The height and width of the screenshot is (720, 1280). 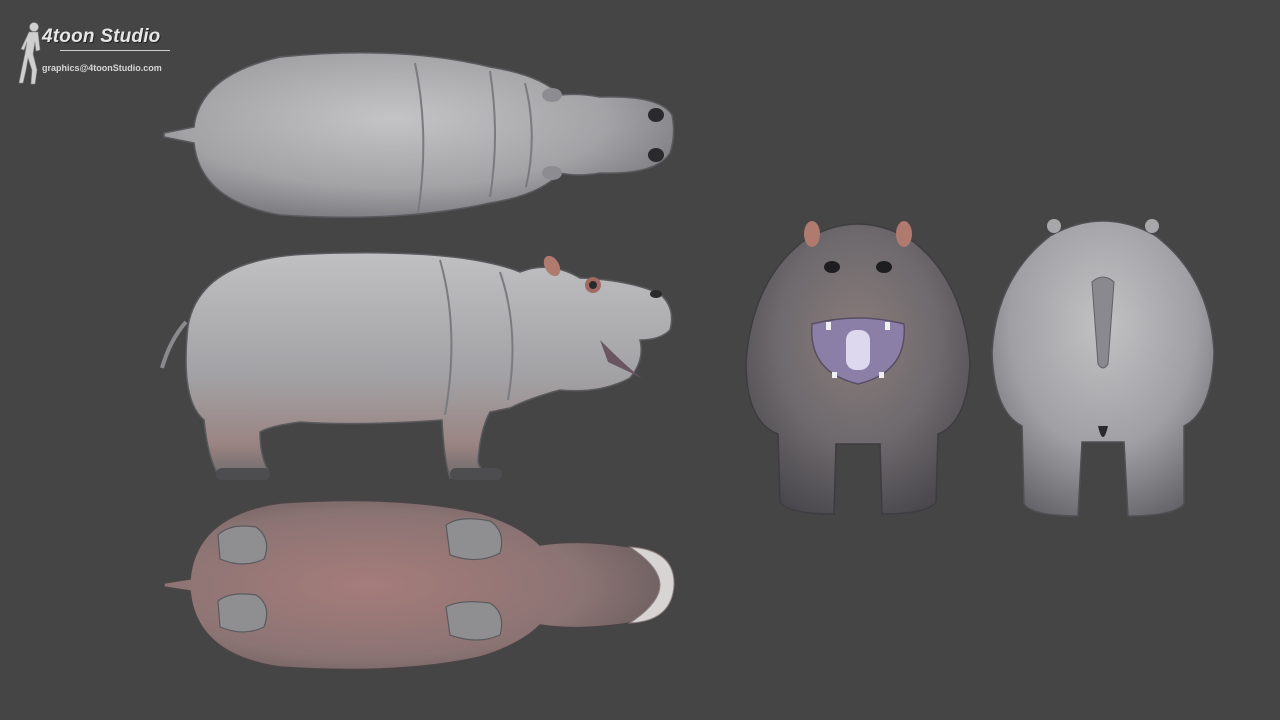 What do you see at coordinates (858, 368) in the screenshot?
I see `hippo-front-view` at bounding box center [858, 368].